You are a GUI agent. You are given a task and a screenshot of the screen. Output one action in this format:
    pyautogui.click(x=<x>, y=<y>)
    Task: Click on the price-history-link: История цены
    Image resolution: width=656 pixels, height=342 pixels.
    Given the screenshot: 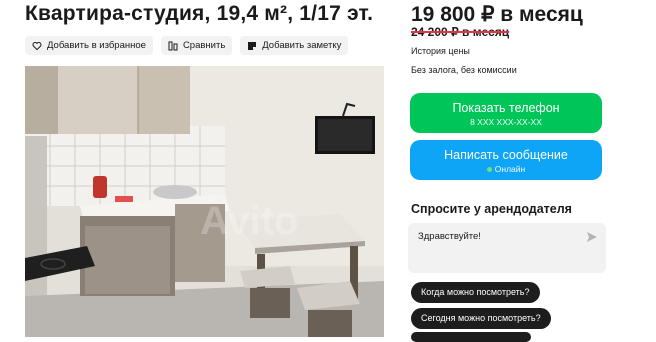 What is the action you would take?
    pyautogui.click(x=440, y=51)
    